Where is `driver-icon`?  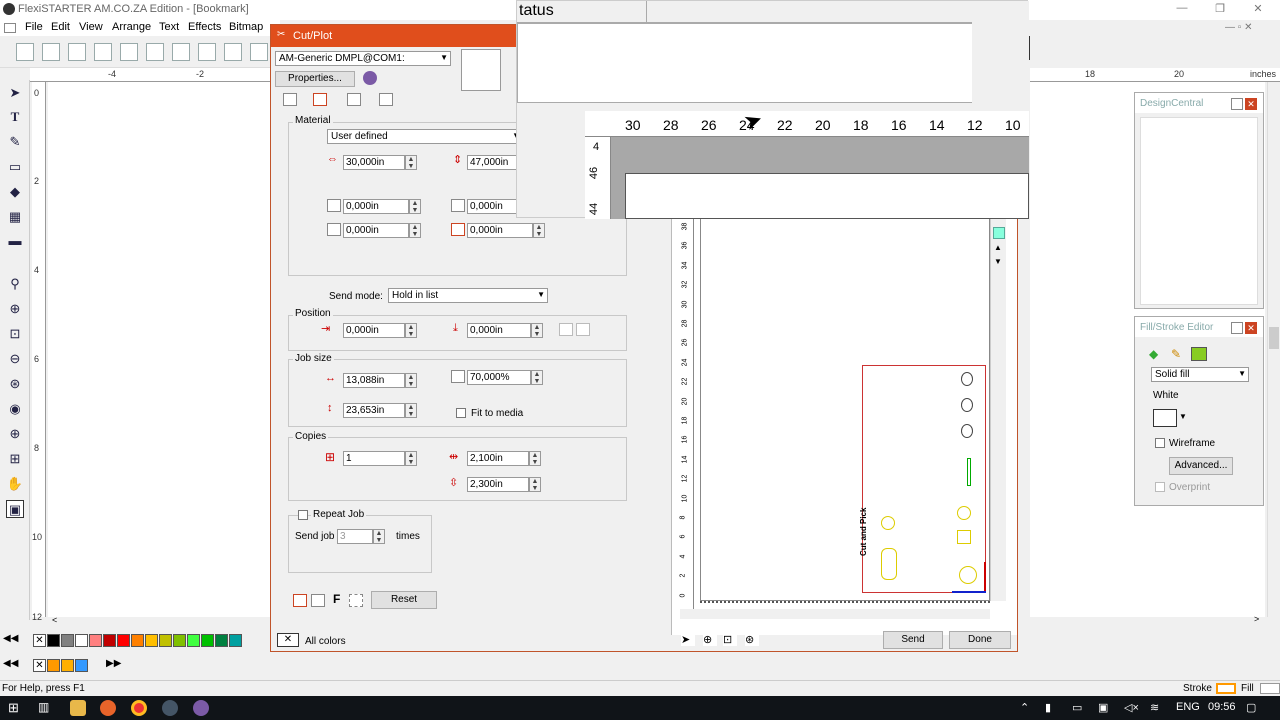
driver-icon is located at coordinates (370, 78).